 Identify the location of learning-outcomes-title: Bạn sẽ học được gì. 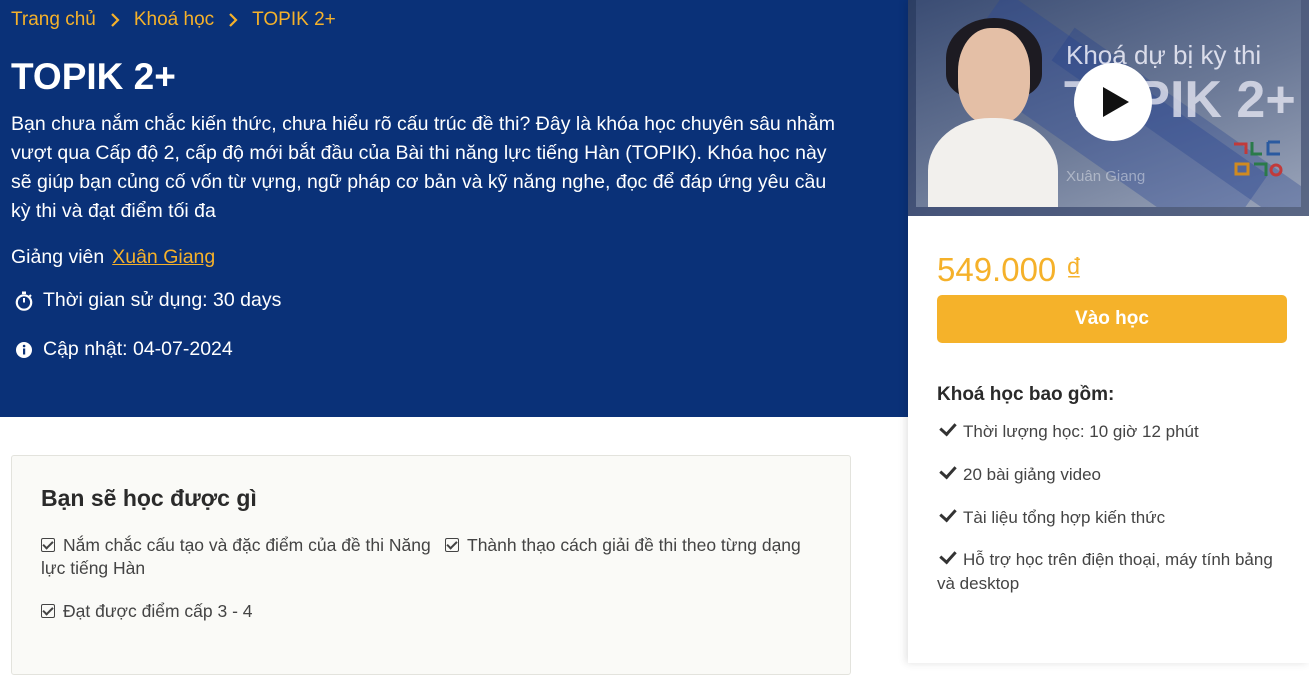
(149, 498).